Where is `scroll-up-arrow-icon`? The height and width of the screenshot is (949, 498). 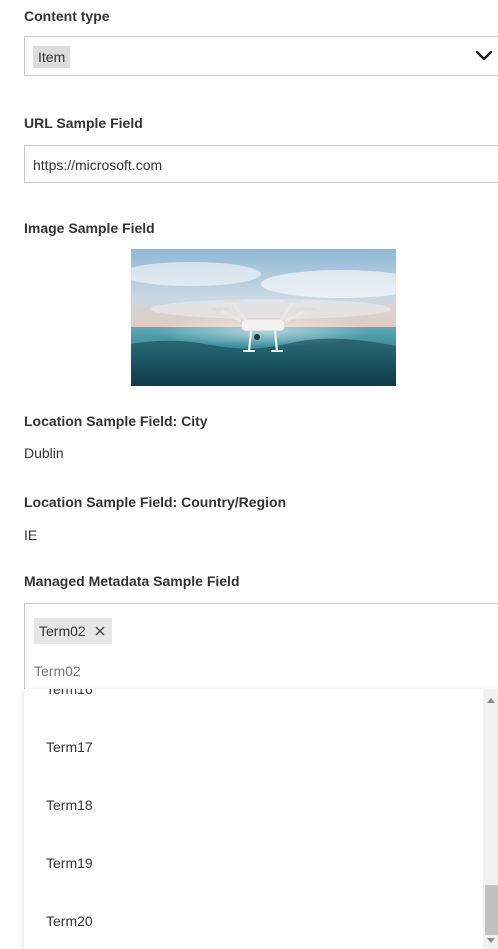 scroll-up-arrow-icon is located at coordinates (491, 700).